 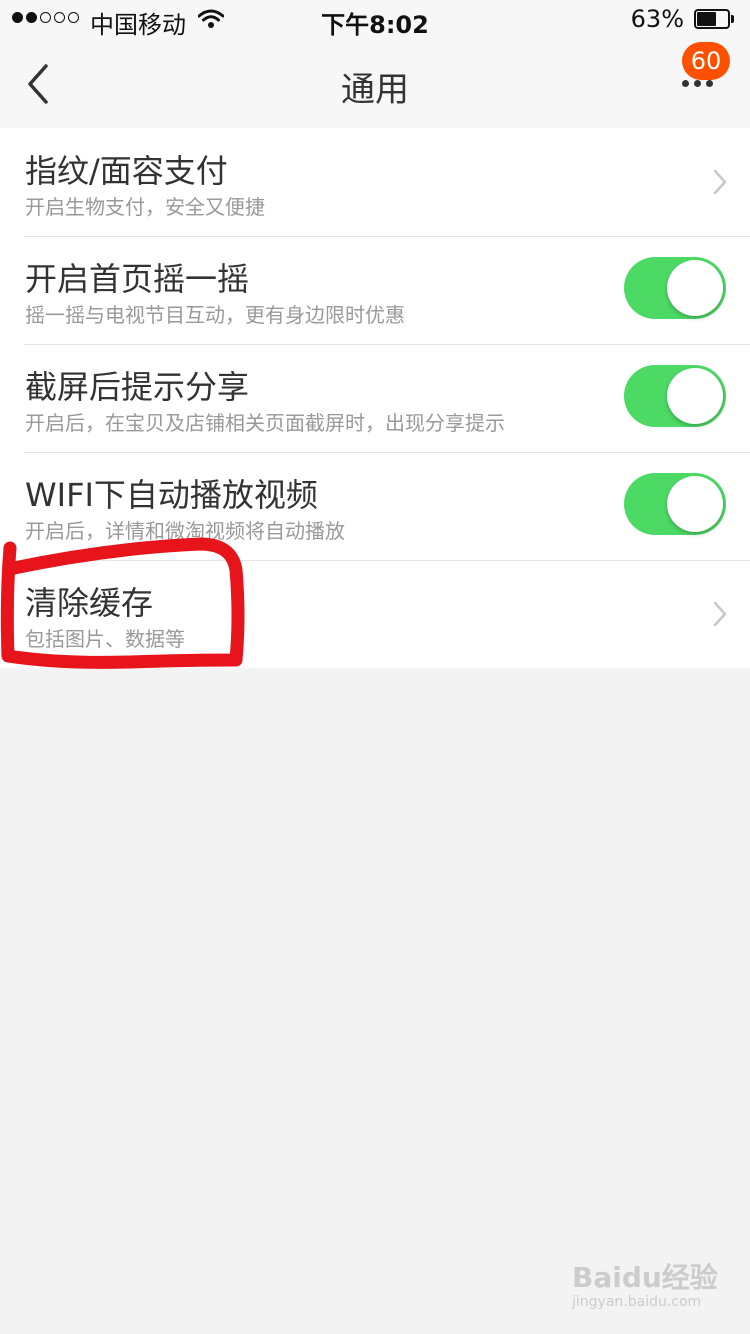 I want to click on setting-title: 开启首页摇一摇, so click(x=137, y=279).